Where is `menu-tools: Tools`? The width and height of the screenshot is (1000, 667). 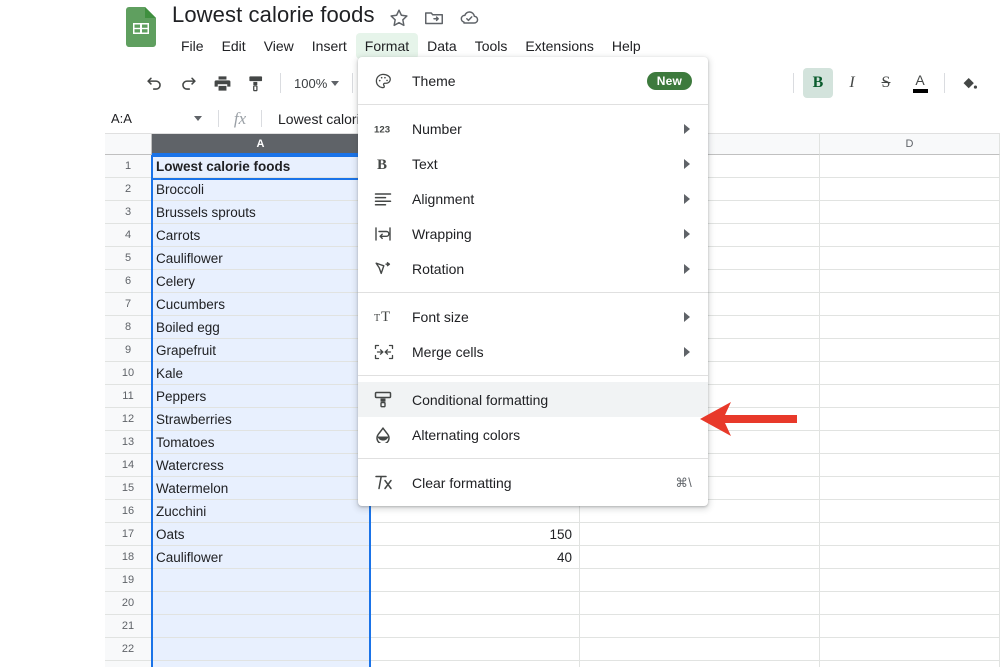
menu-tools: Tools is located at coordinates (491, 46).